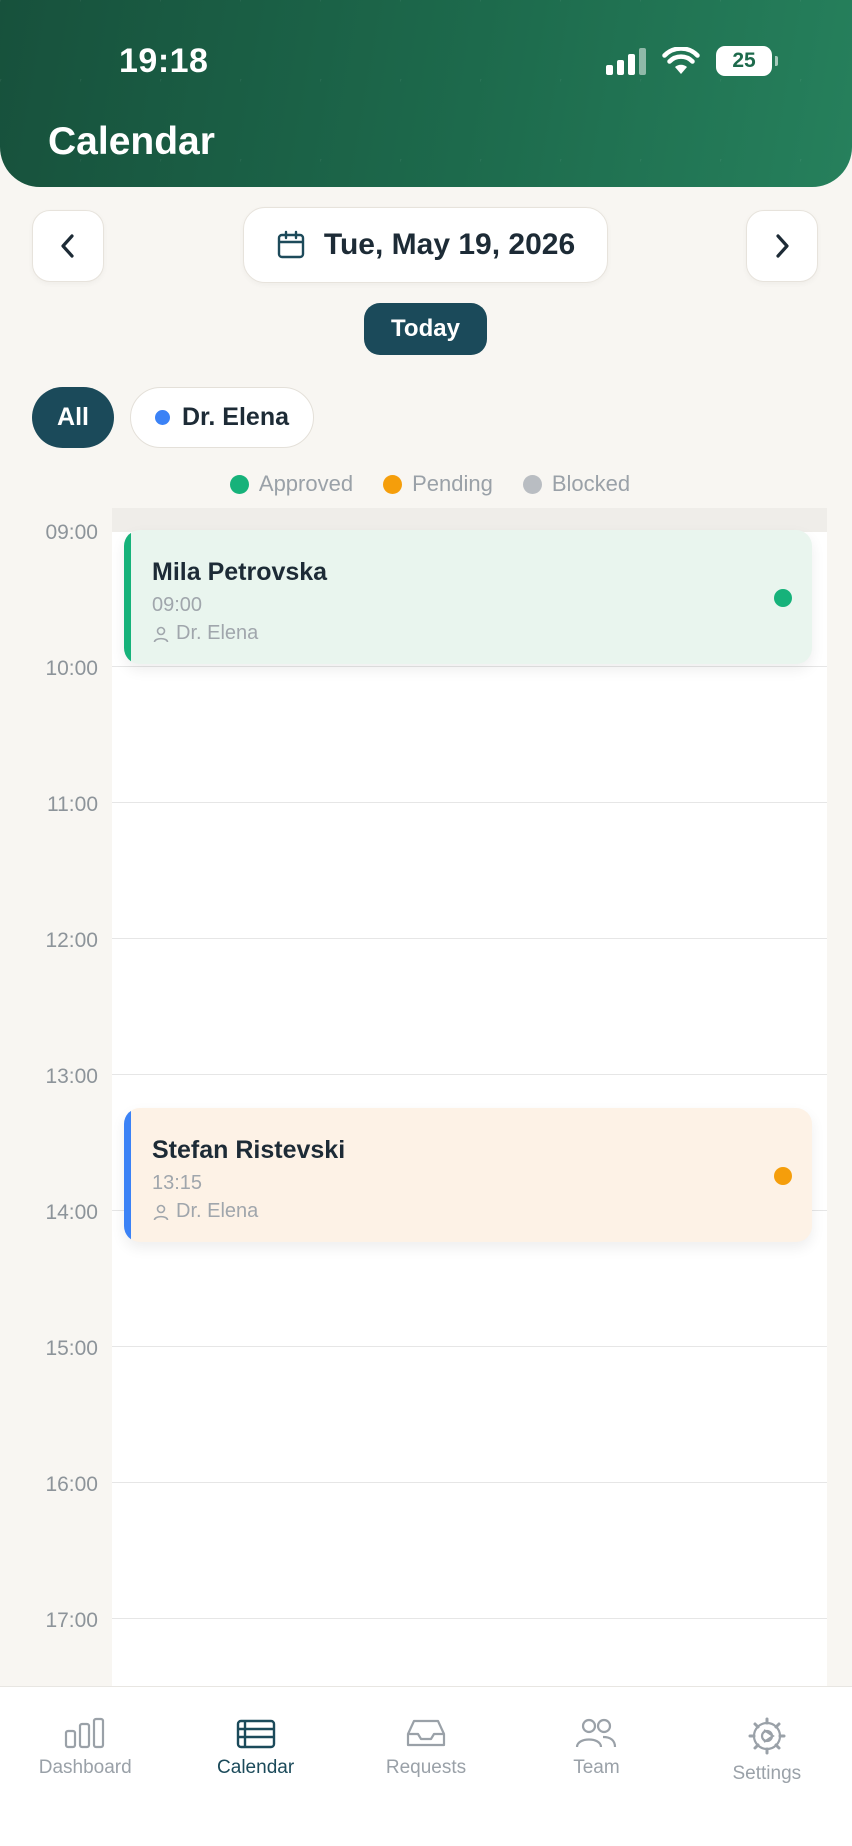 The height and width of the screenshot is (1846, 852). I want to click on tab-label: Requests, so click(426, 1767).